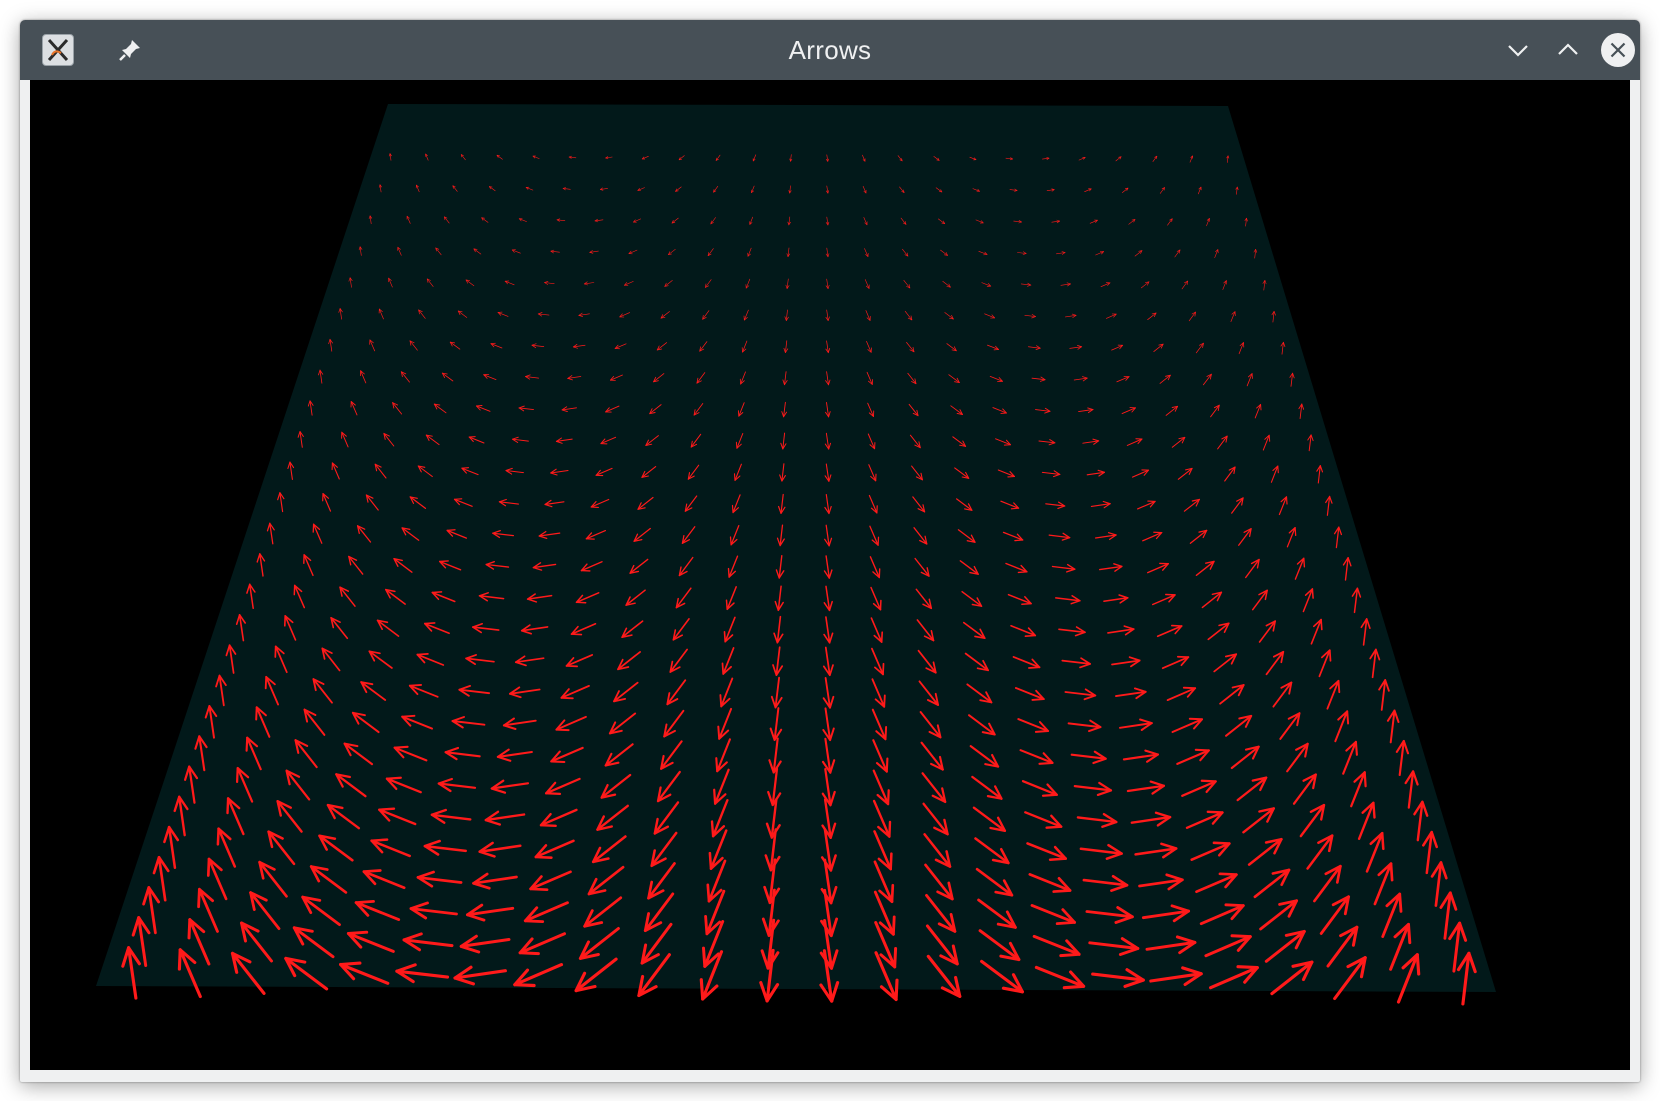 The height and width of the screenshot is (1101, 1660). I want to click on minimize-button, so click(1518, 50).